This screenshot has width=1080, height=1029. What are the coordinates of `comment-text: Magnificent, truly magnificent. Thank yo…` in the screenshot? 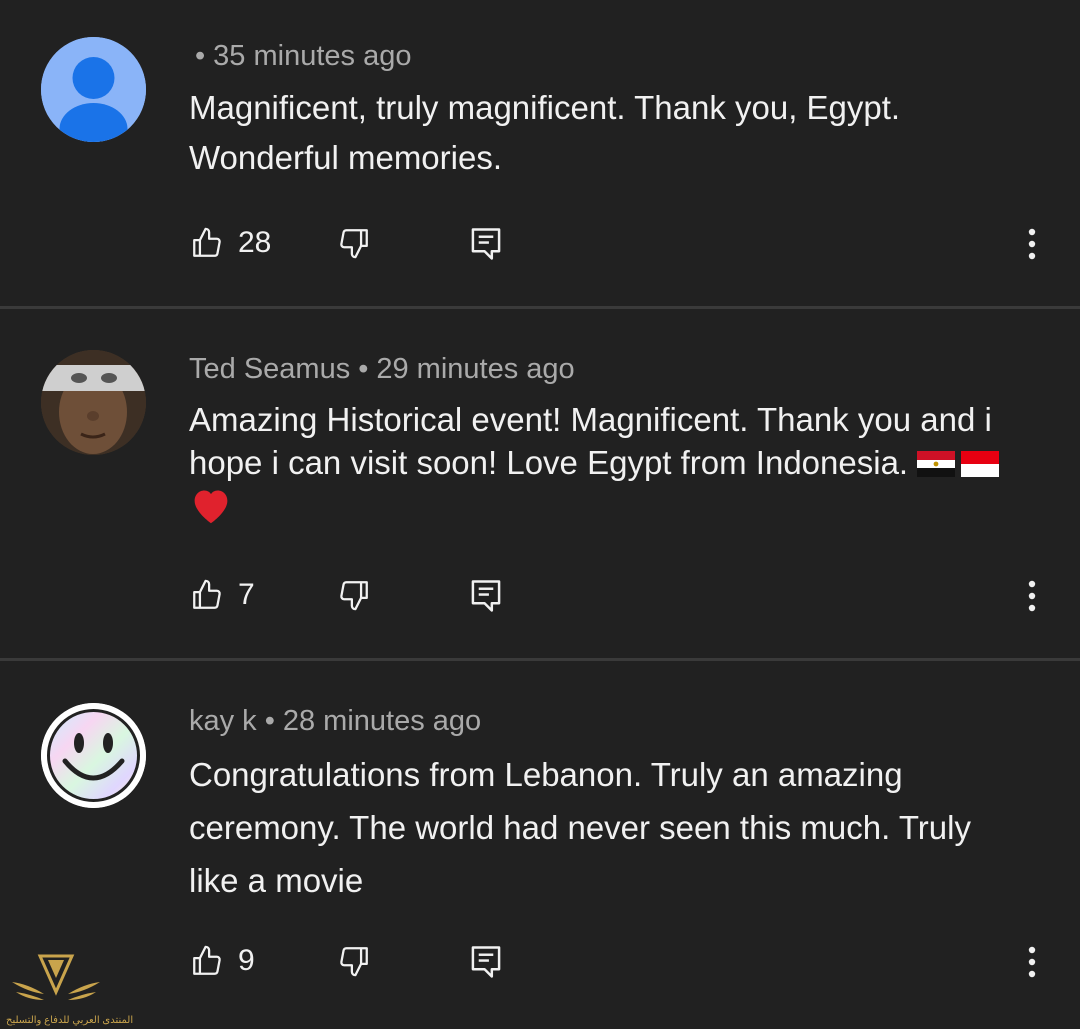 It's located at (545, 132).